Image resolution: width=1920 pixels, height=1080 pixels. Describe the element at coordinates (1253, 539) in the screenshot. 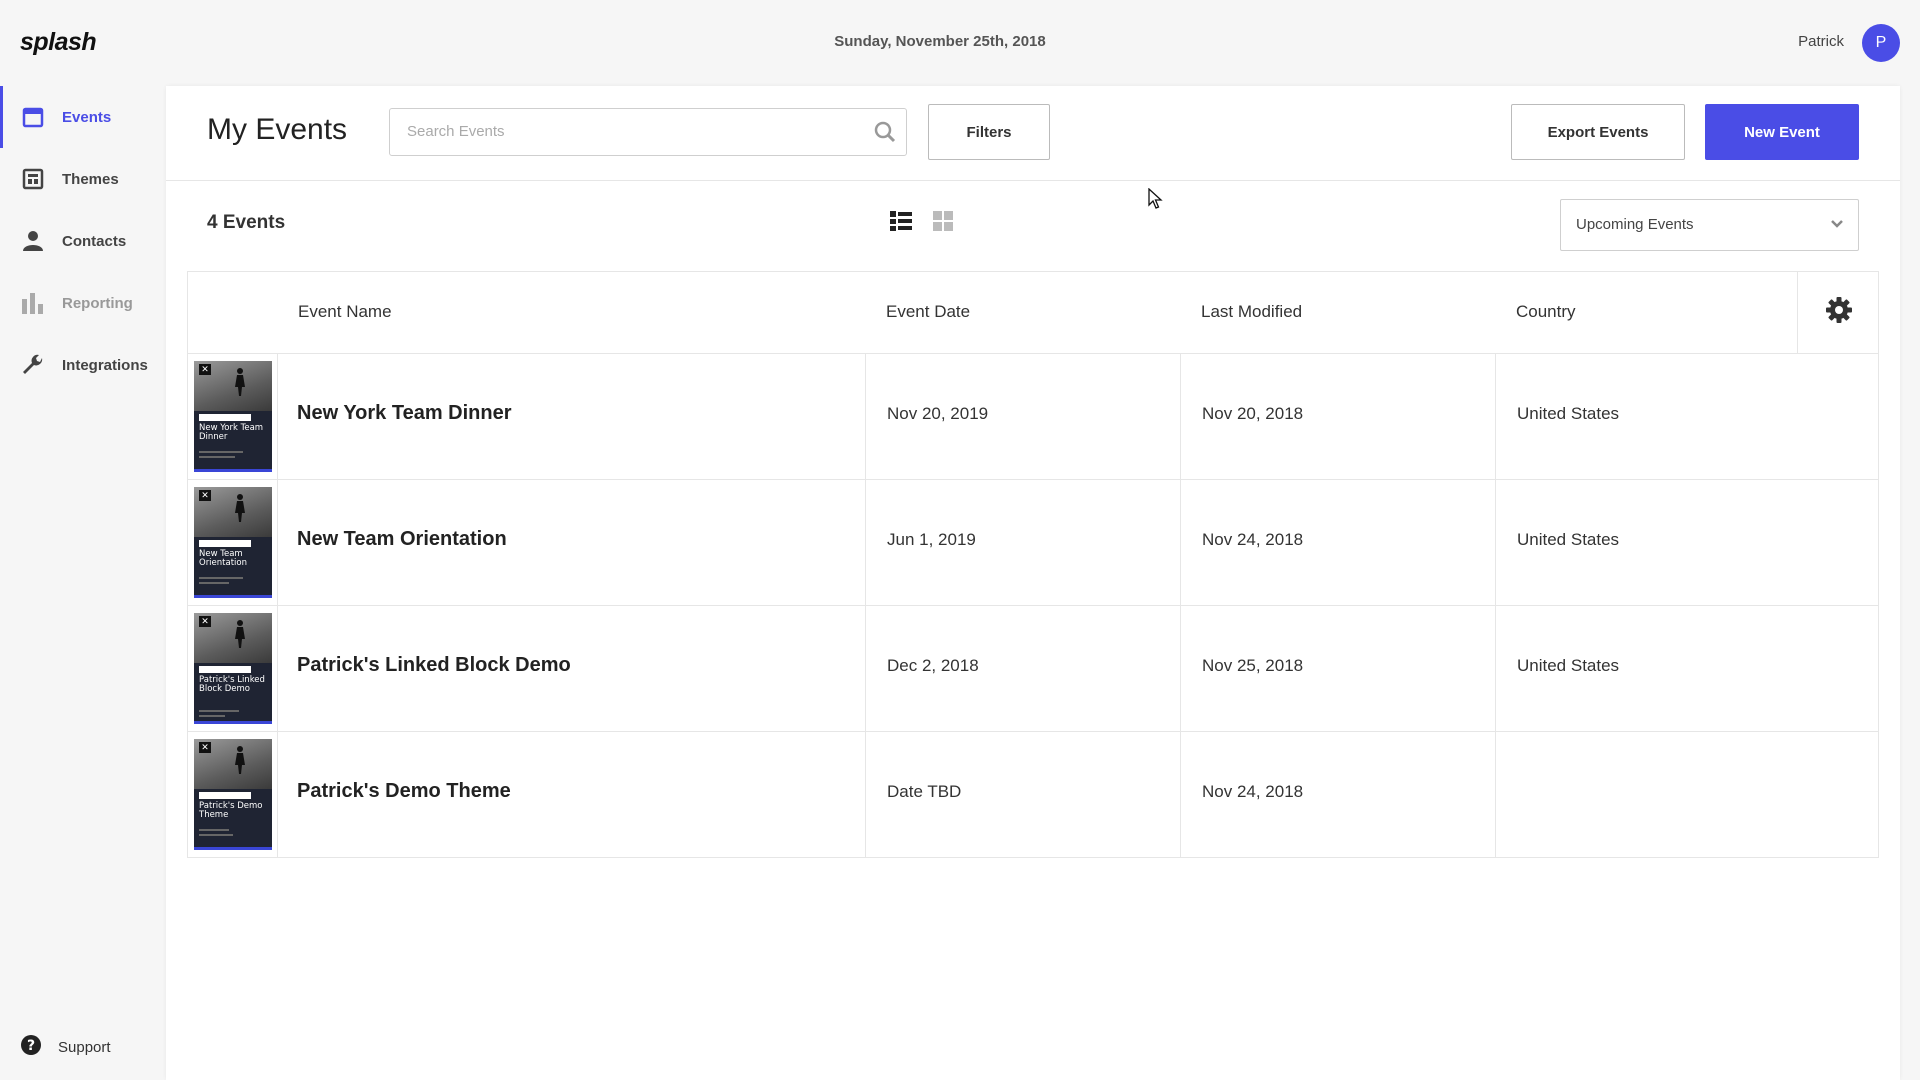

I see `last-modified: Nov 24, 2018` at that location.